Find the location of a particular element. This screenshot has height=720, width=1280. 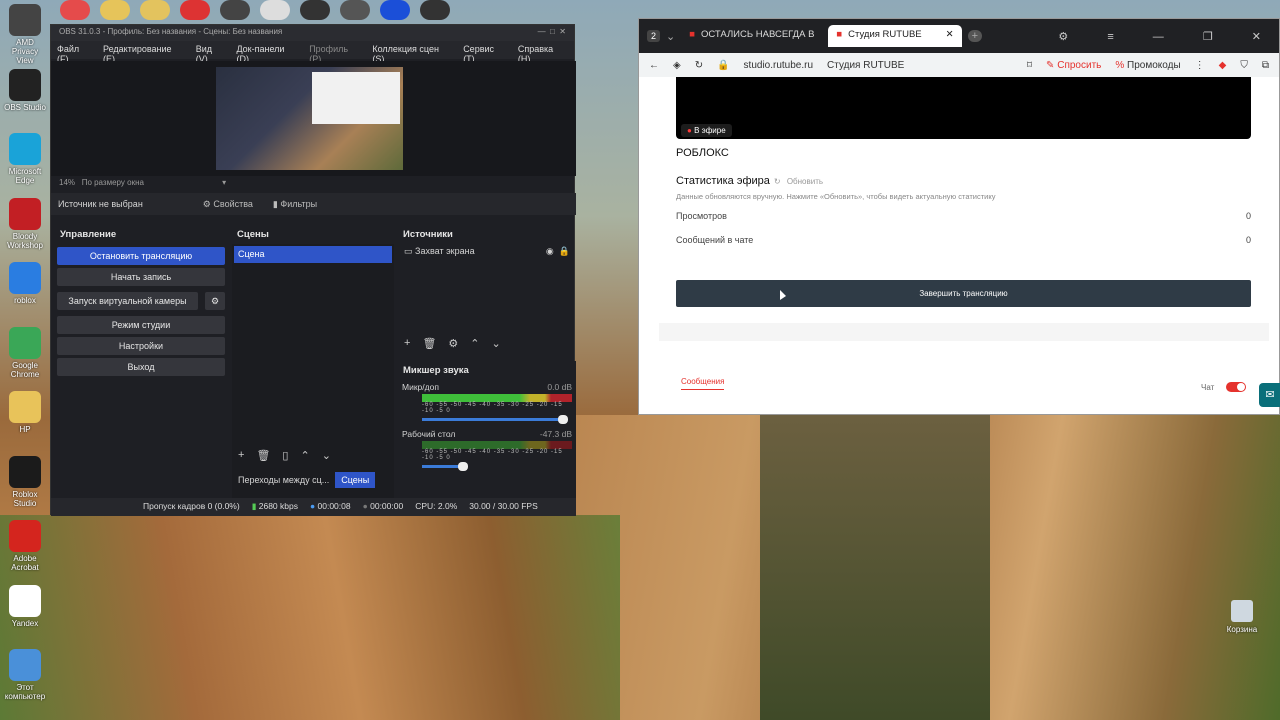

tab-video: ■ ОСТАЛИСЬ НАВСЕГДА В is located at coordinates (751, 36).